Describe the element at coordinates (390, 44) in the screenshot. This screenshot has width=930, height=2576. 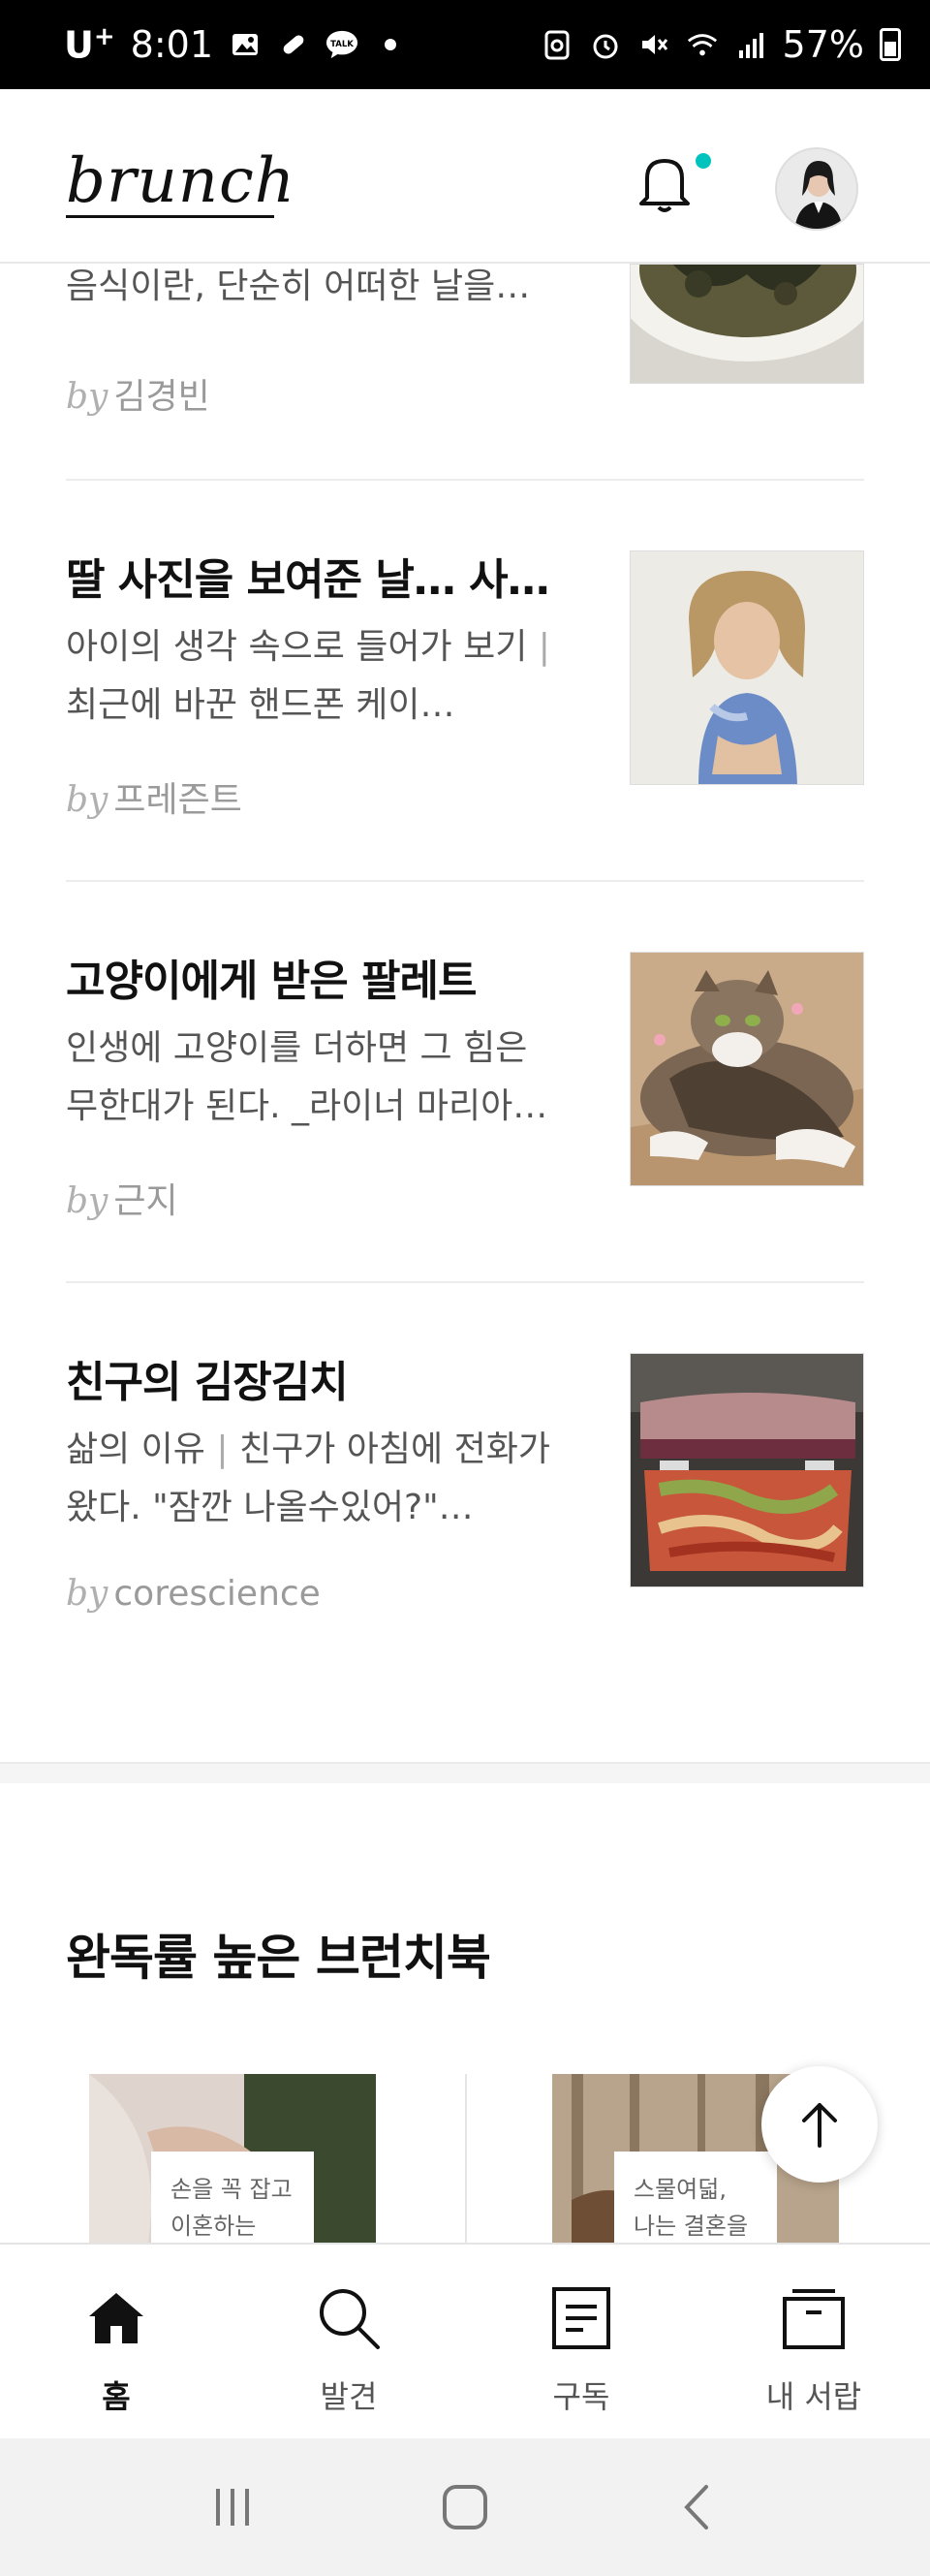
I see `dot-icon` at that location.